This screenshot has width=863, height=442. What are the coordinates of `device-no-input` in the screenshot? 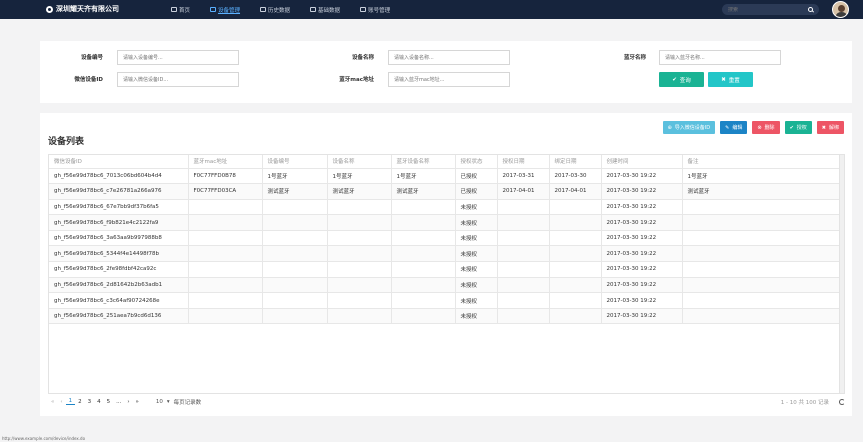 It's located at (178, 57).